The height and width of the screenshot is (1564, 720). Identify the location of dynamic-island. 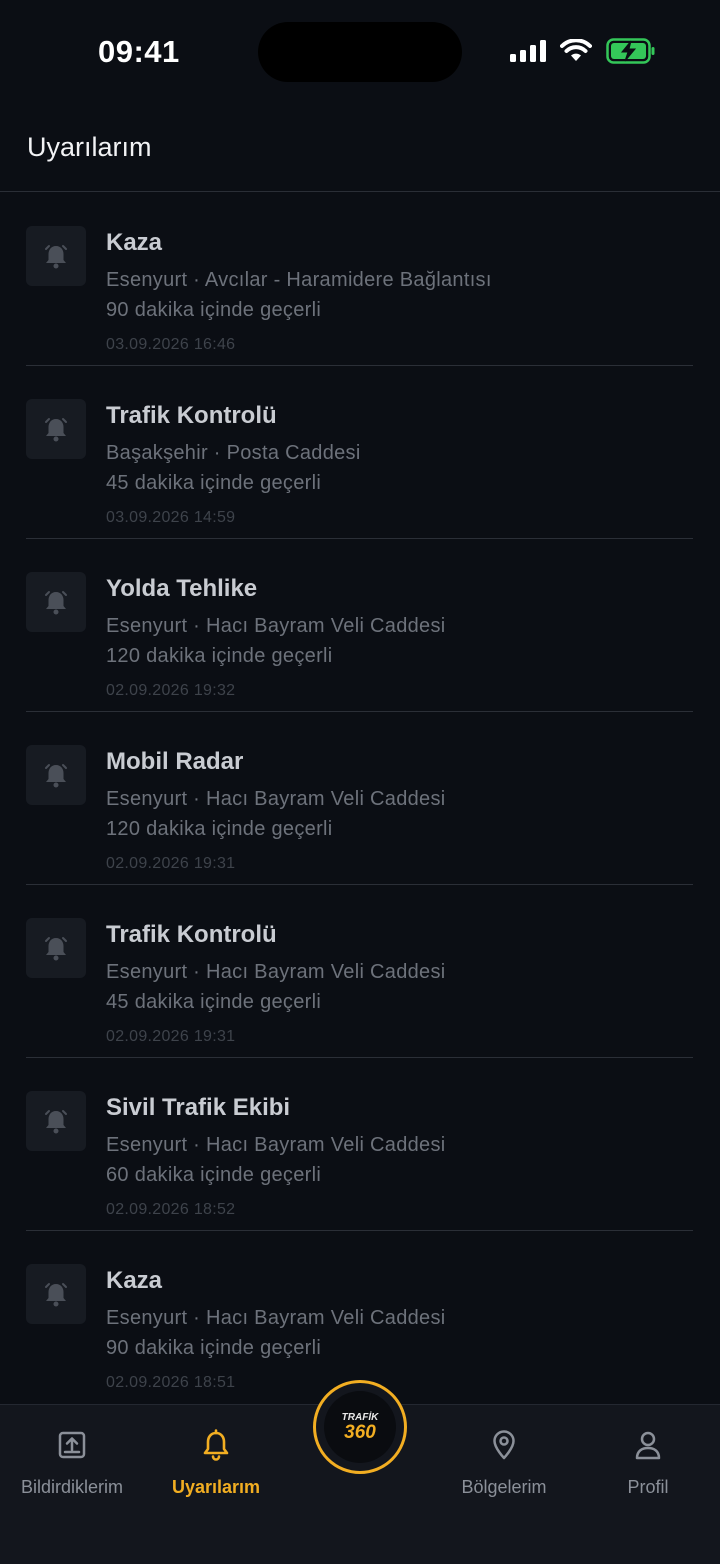
(360, 52).